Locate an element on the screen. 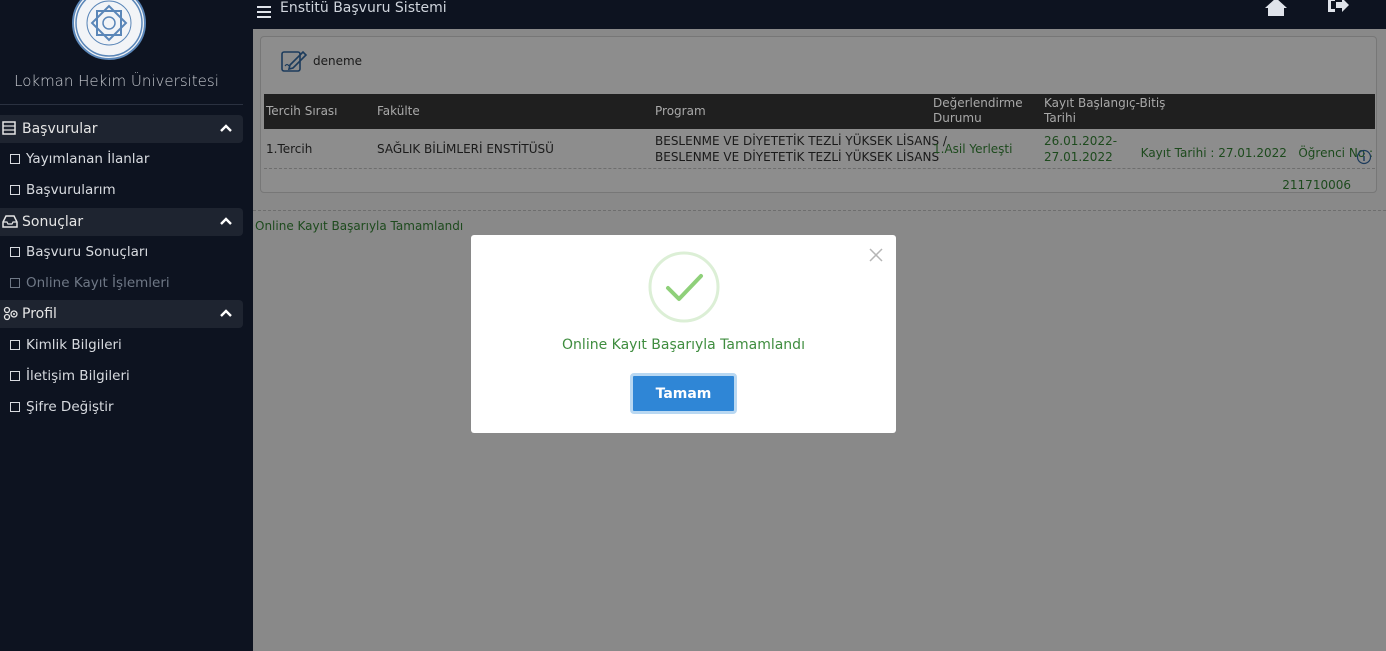  cell-faculty: SAĞLIK BİLİMLERİ ENSTİTÜSÜ is located at coordinates (465, 149).